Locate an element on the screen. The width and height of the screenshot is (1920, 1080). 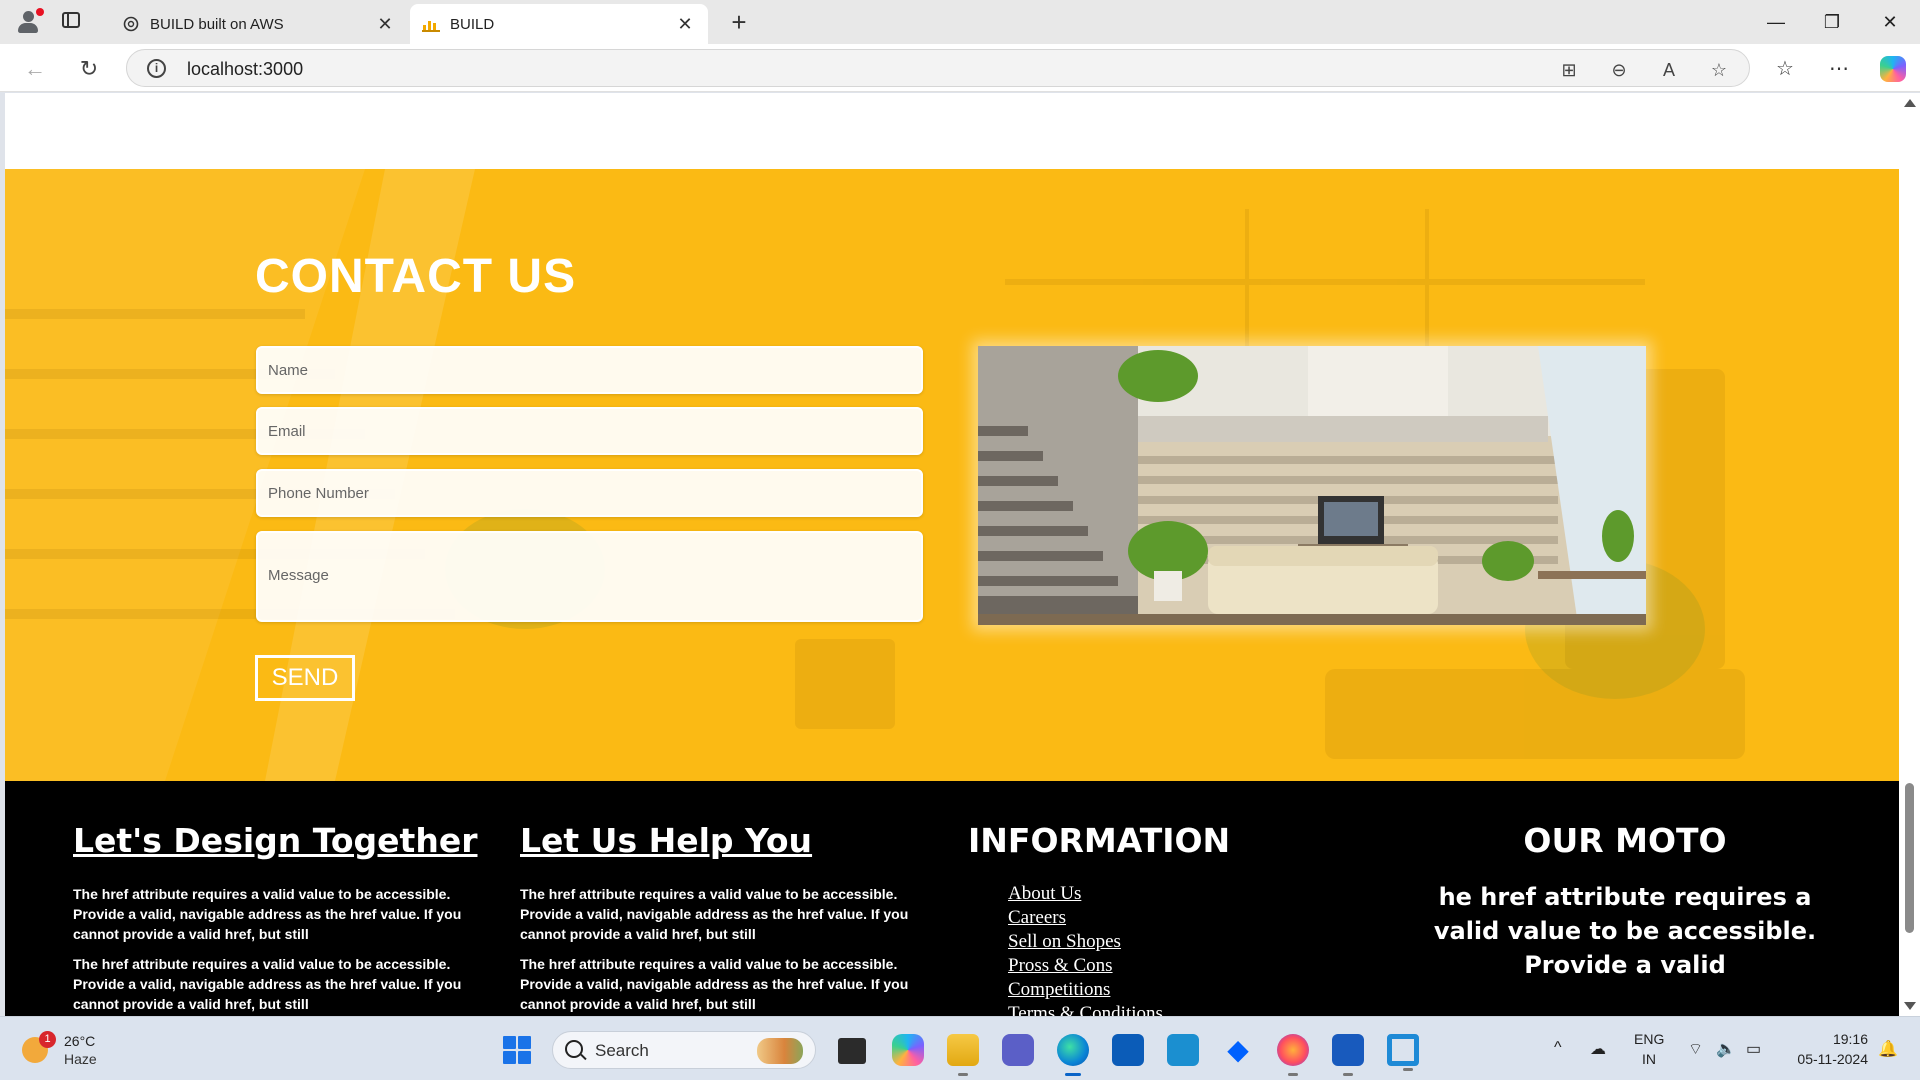
clock-date: 05-11-2024 is located at coordinates (1826, 1059).